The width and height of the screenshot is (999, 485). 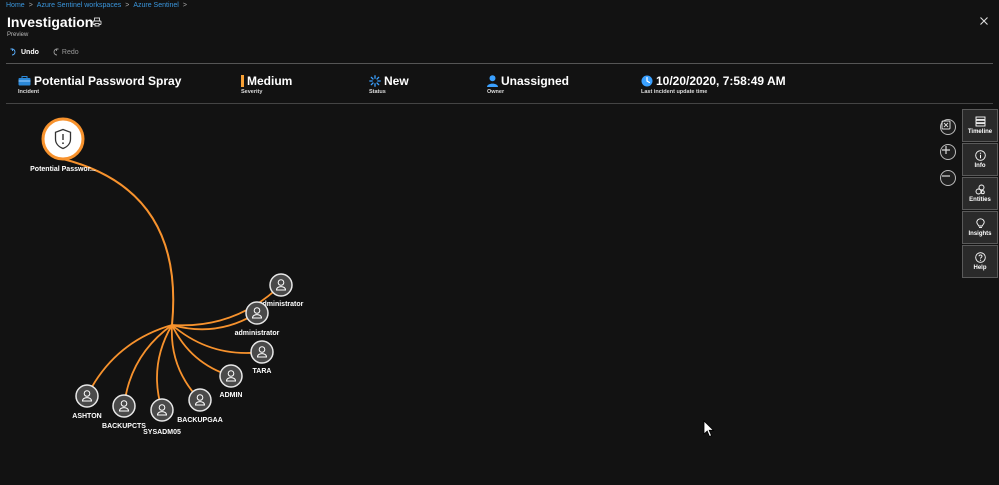 What do you see at coordinates (980, 200) in the screenshot?
I see `entities-label: Entities` at bounding box center [980, 200].